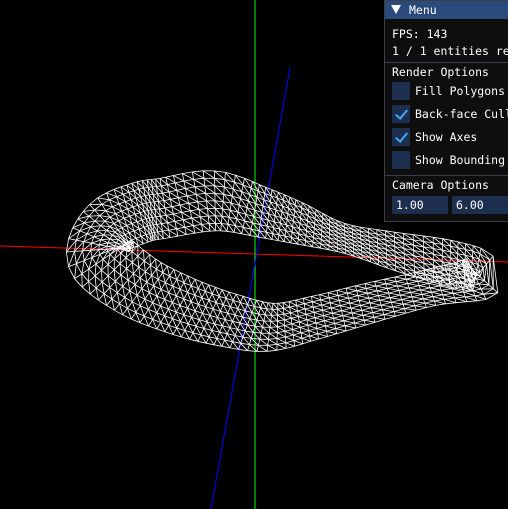  I want to click on show-bounding-label: Show Bounding, so click(460, 160).